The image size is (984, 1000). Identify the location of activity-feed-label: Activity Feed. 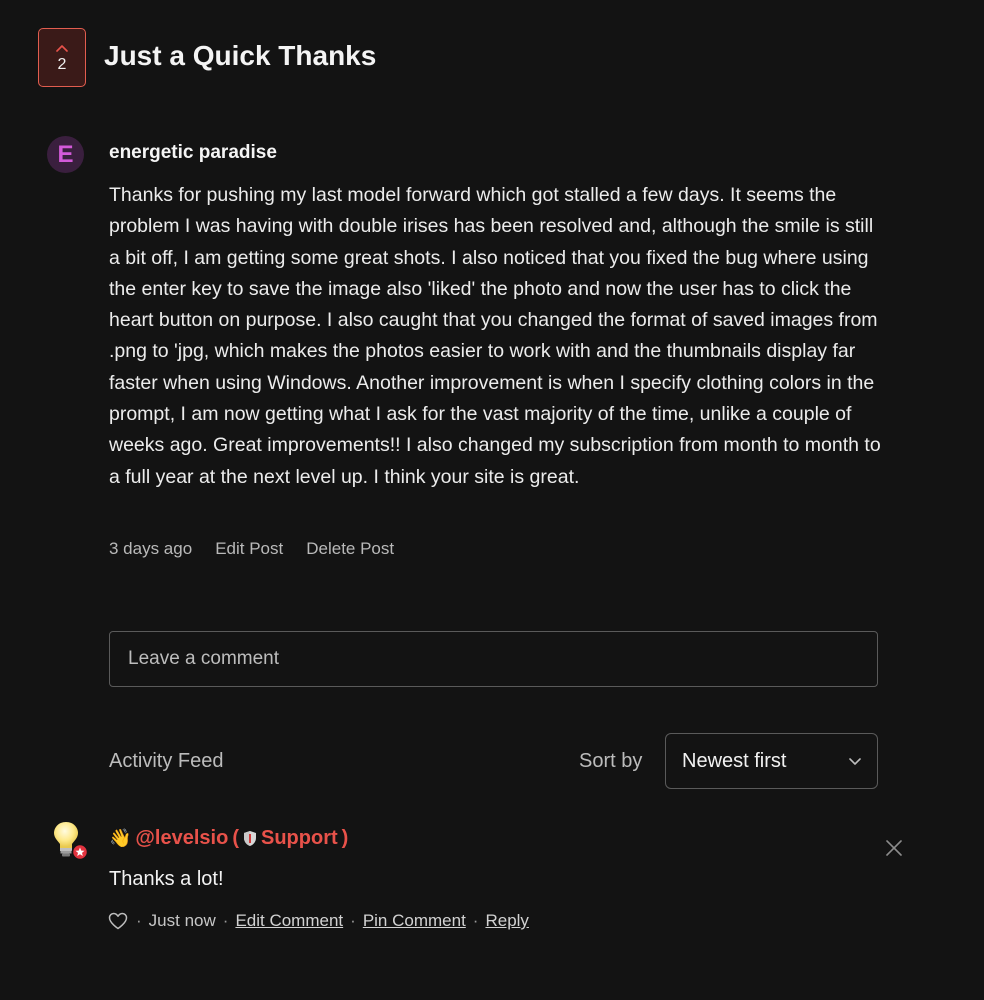
(166, 761).